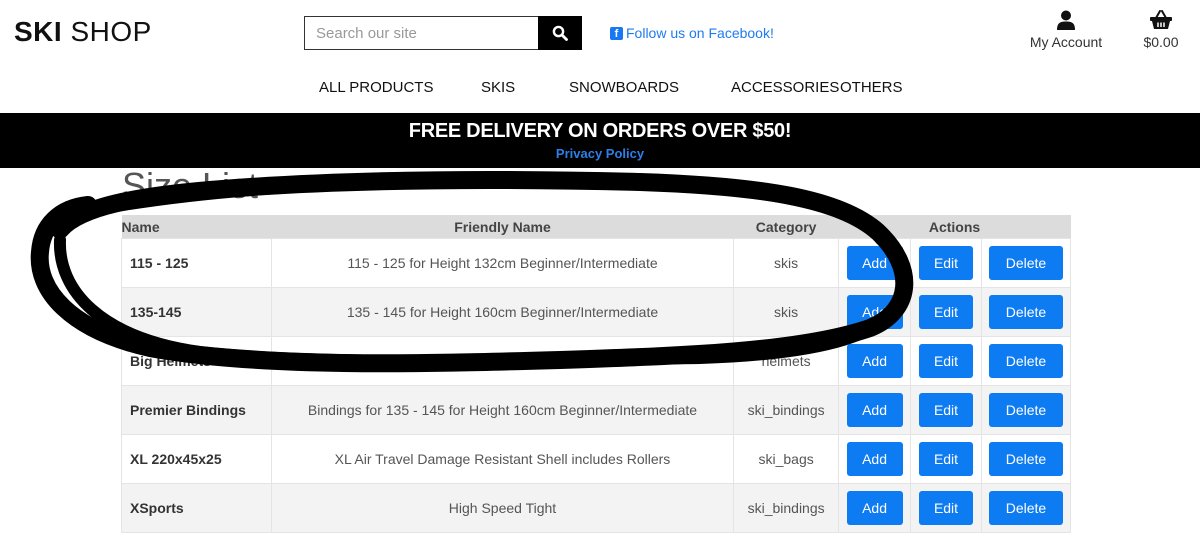  I want to click on facebook-link-text: Follow us on Facebook!, so click(700, 33).